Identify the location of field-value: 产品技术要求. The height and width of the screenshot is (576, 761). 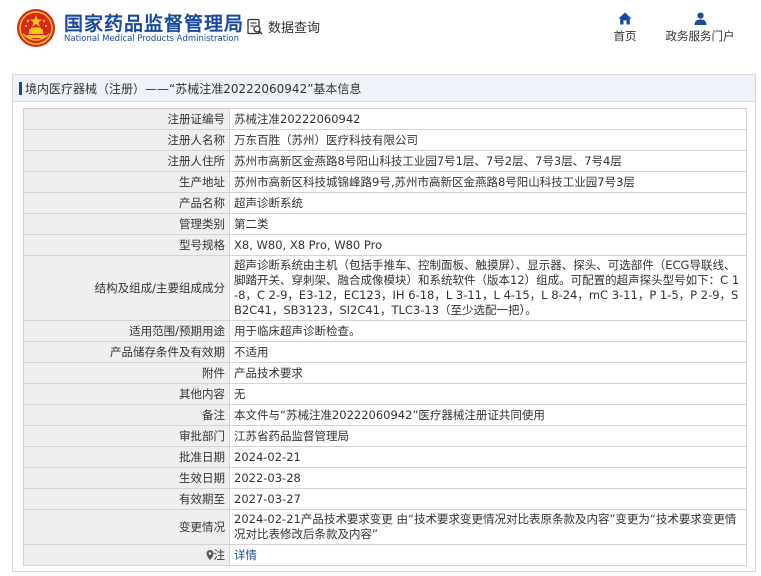
(488, 373).